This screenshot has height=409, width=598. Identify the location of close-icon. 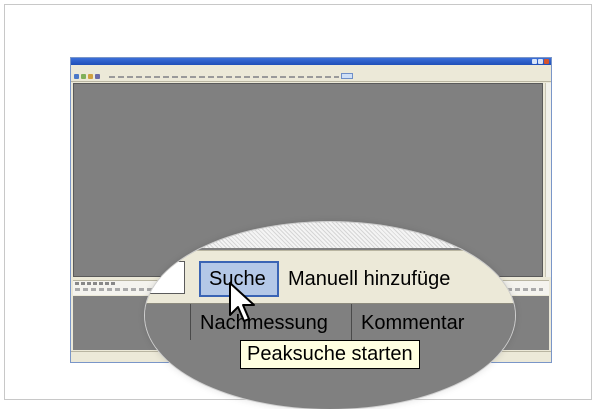
(546, 61).